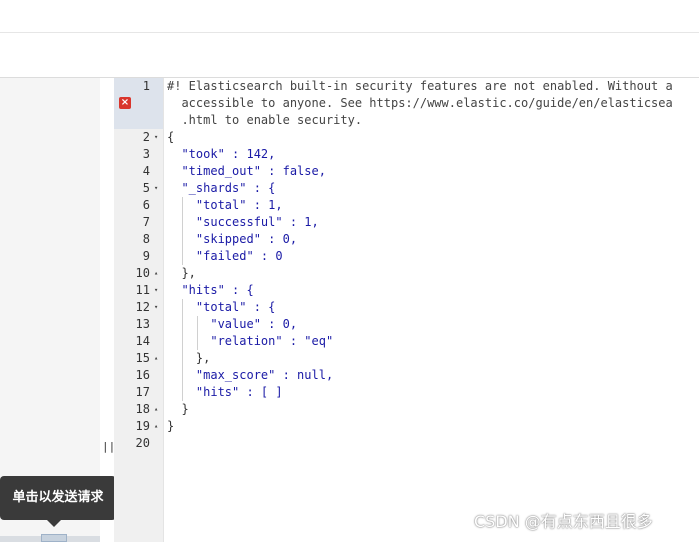 The width and height of the screenshot is (699, 542). I want to click on line-number: 20, so click(142, 443).